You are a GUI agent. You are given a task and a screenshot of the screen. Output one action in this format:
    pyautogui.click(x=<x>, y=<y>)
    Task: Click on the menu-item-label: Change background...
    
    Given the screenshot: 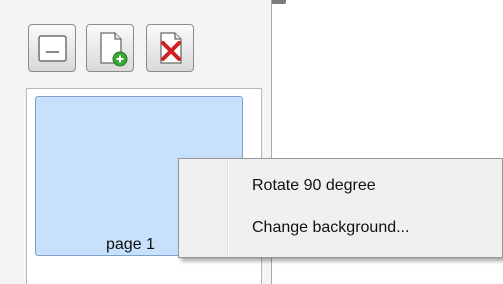 What is the action you would take?
    pyautogui.click(x=331, y=227)
    